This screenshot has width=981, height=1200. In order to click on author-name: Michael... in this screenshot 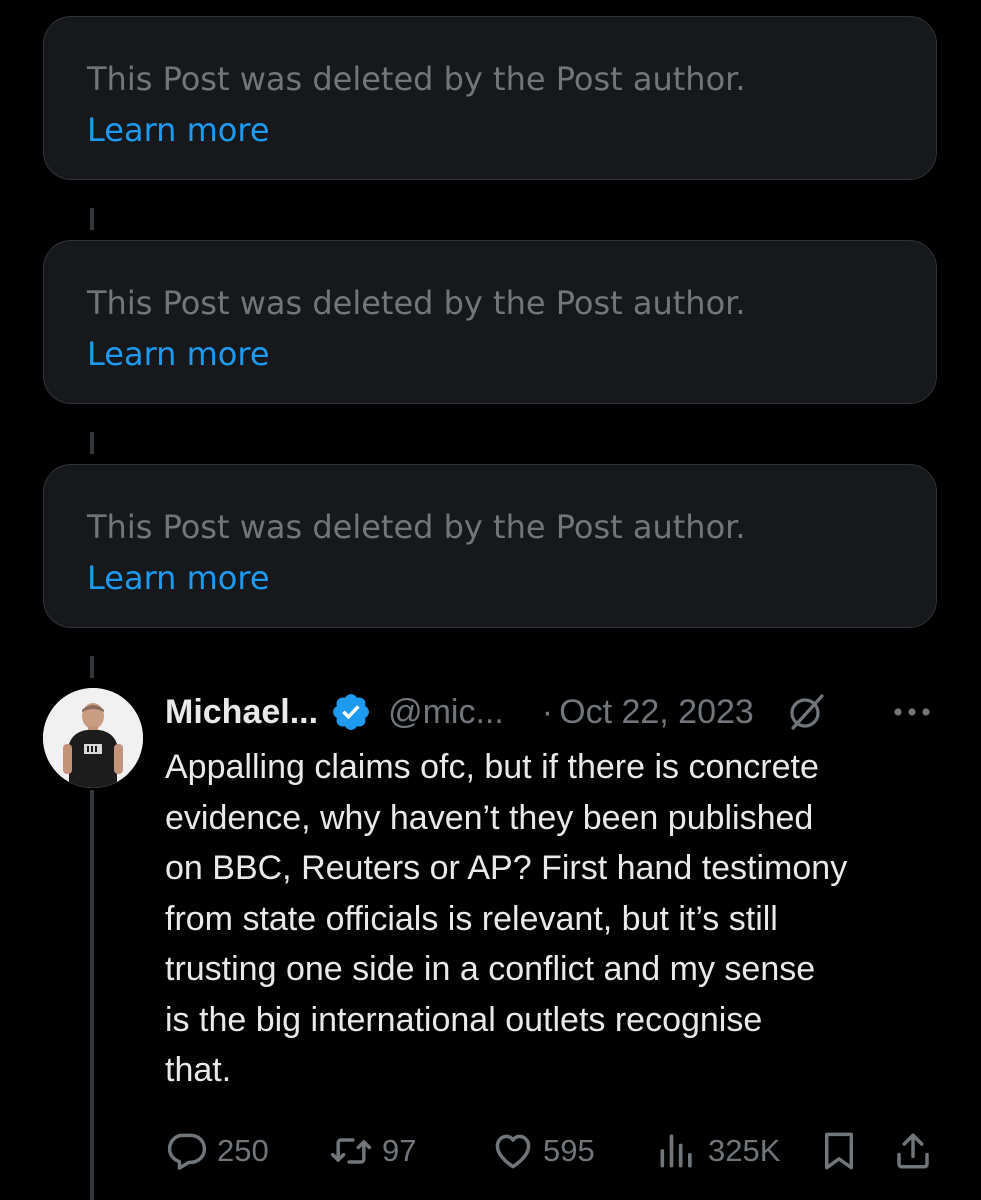, I will do `click(241, 712)`.